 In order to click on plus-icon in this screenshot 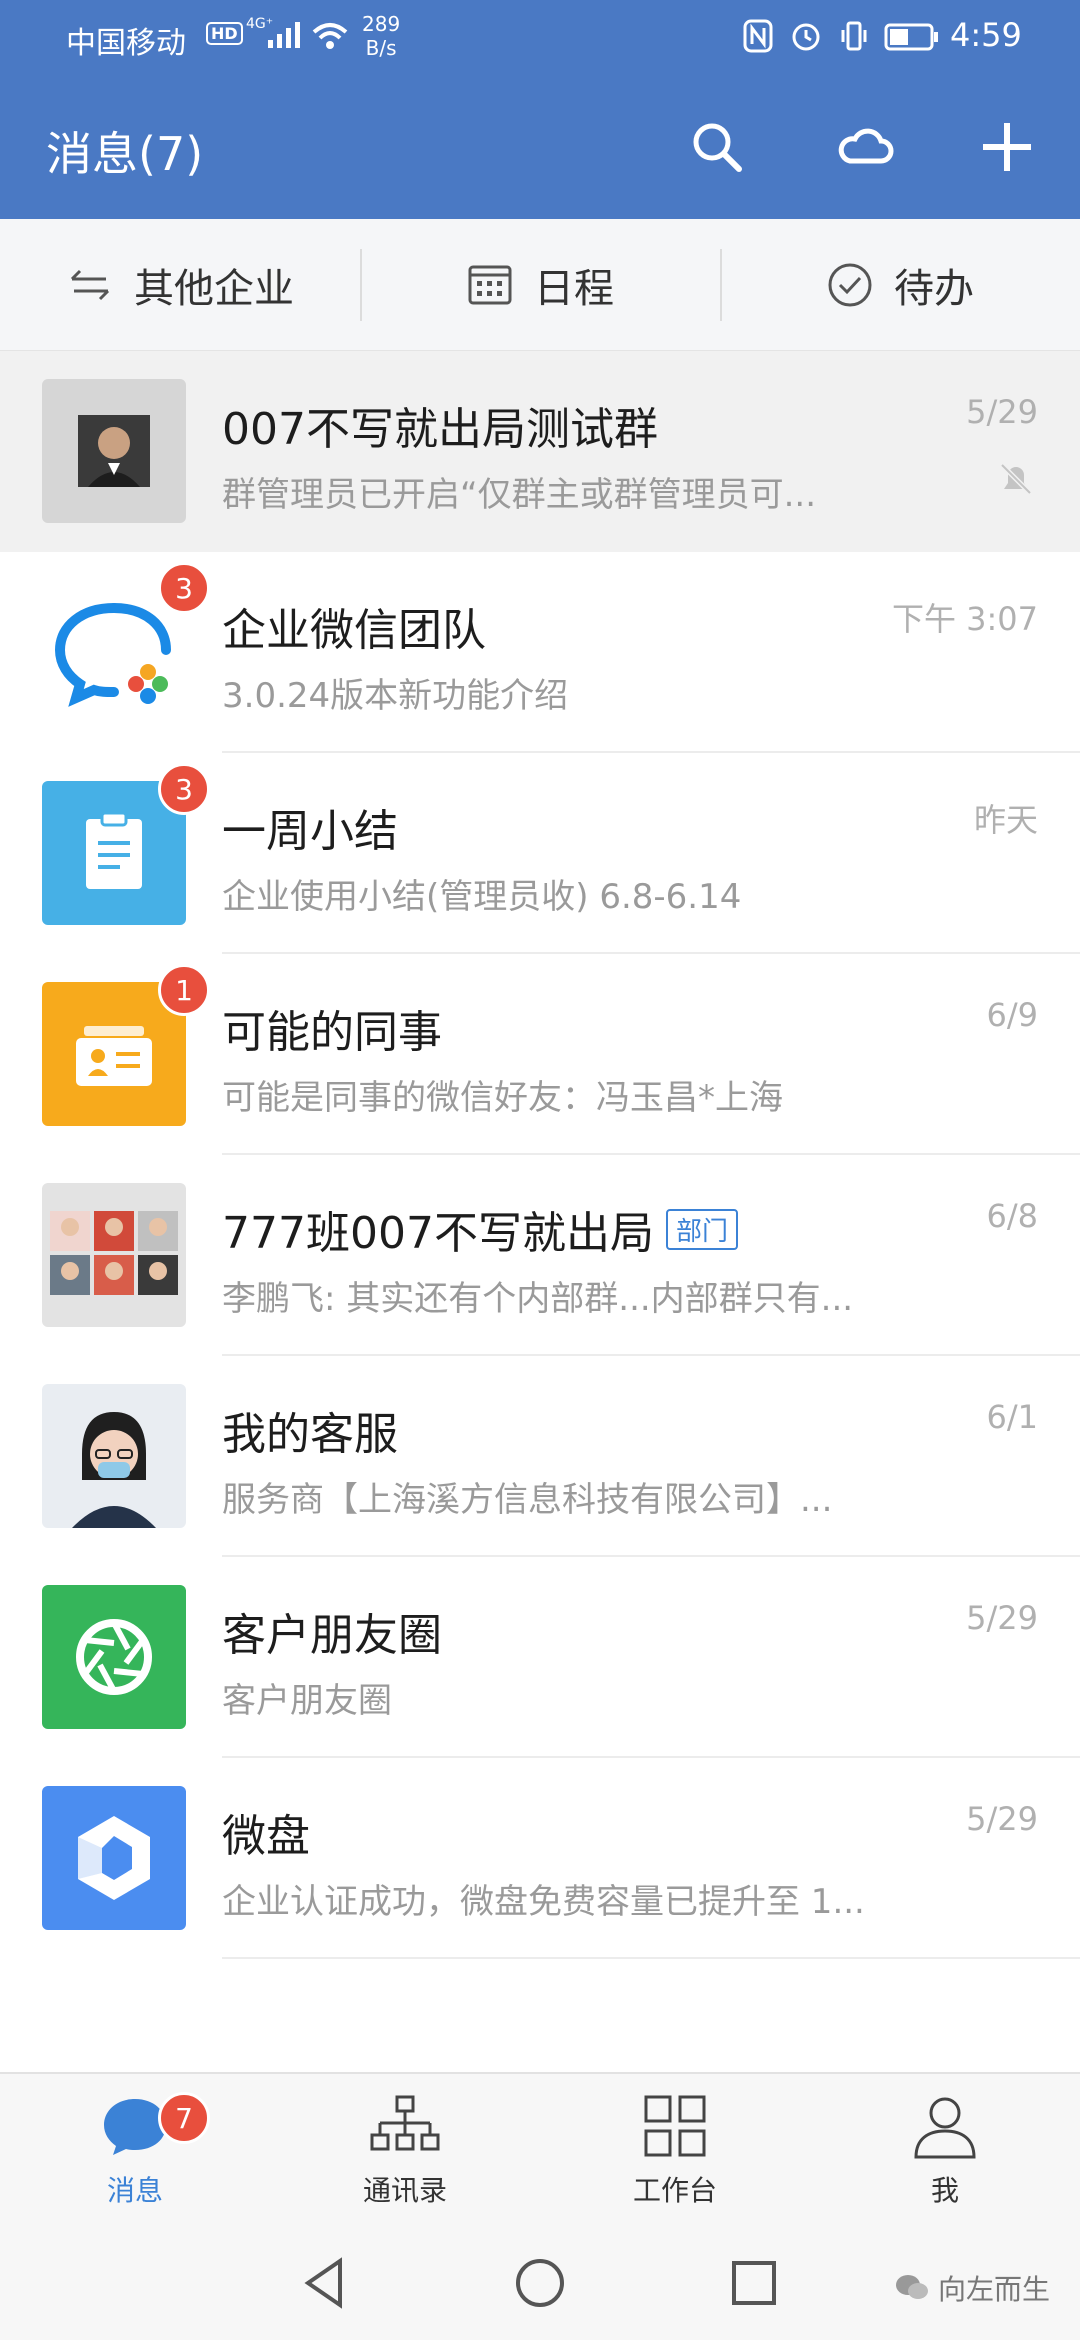, I will do `click(1007, 147)`.